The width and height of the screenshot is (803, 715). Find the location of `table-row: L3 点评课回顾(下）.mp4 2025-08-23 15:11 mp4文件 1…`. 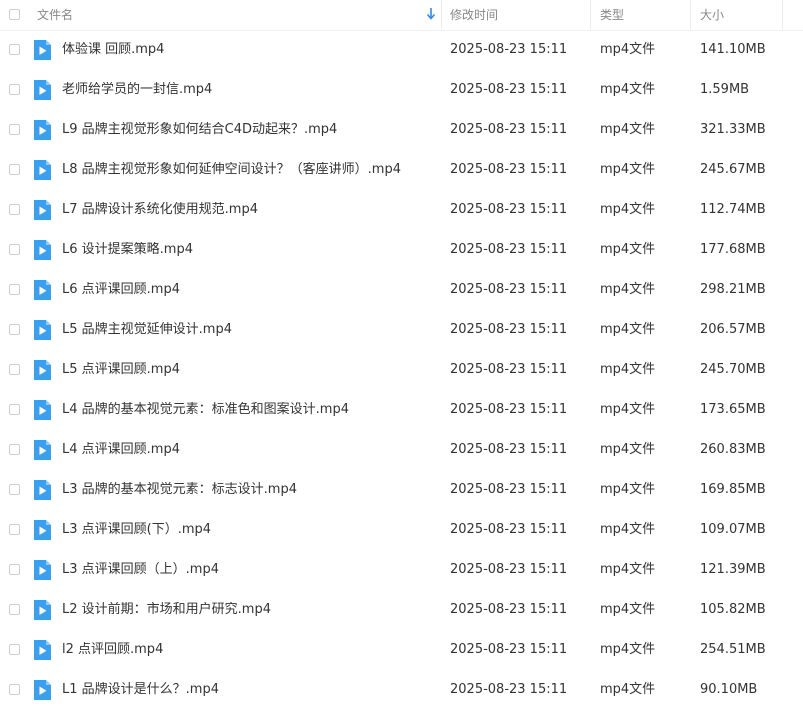

table-row: L3 点评课回顾(下）.mp4 2025-08-23 15:11 mp4文件 1… is located at coordinates (401, 530).